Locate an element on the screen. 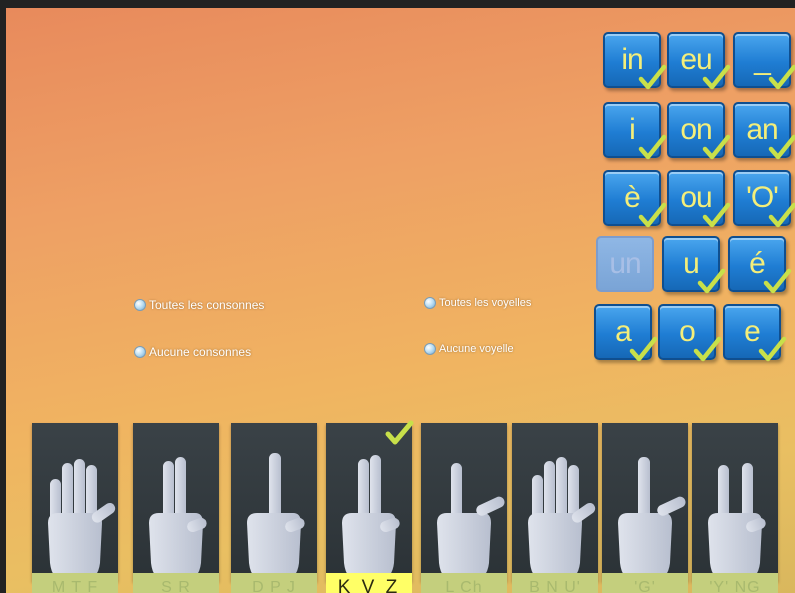 This screenshot has height=593, width=795. all-vowels-option: Toutes les voyelles is located at coordinates (477, 303).